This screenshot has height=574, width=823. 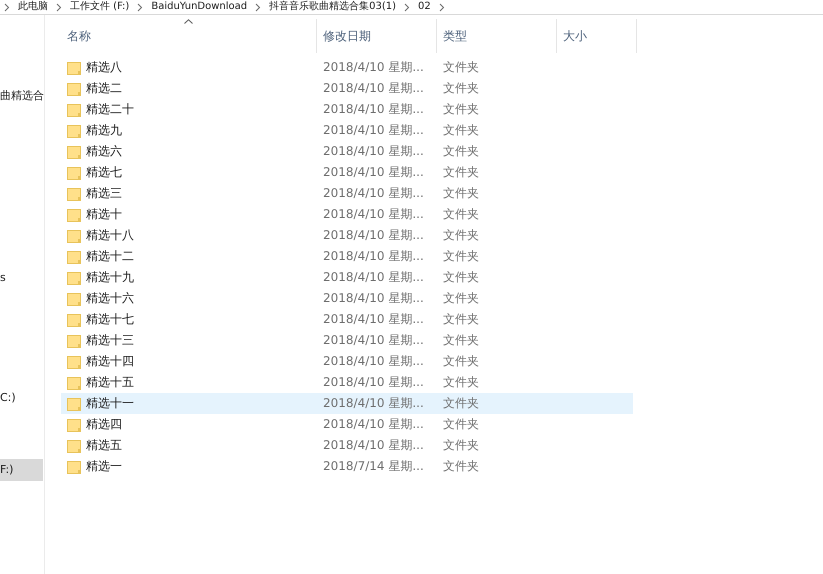 What do you see at coordinates (597, 36) in the screenshot?
I see `column-header: 大小` at bounding box center [597, 36].